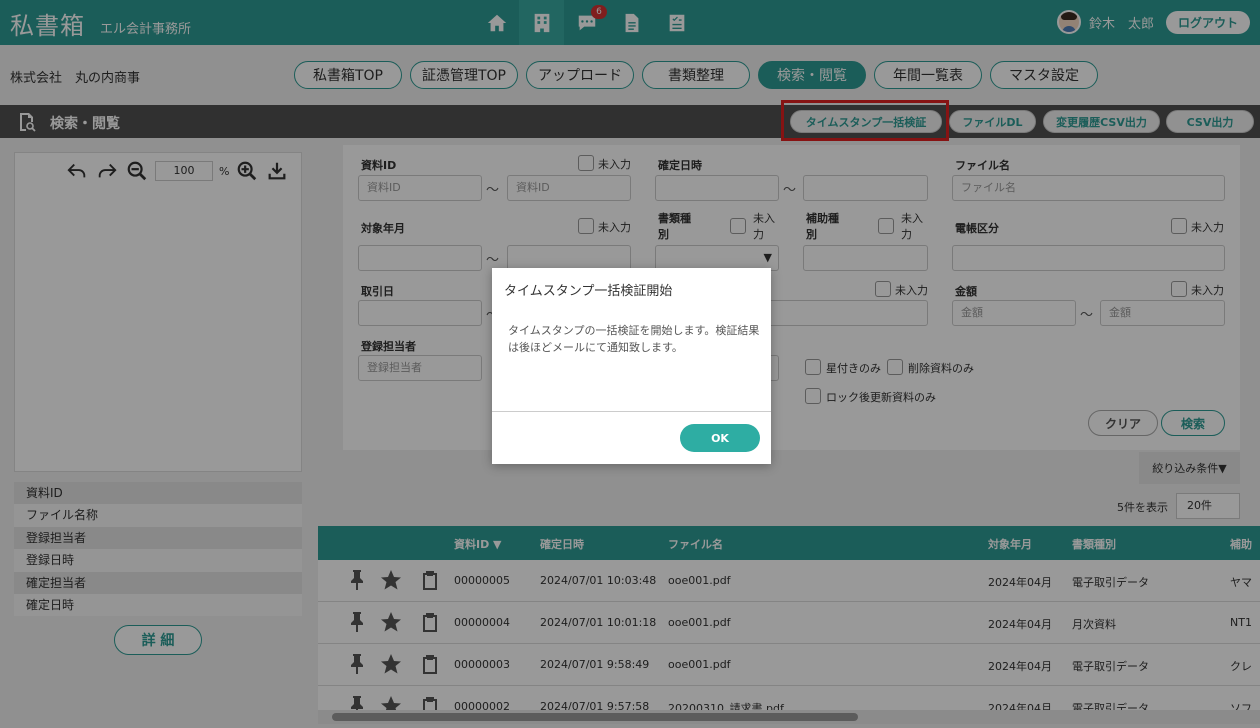  I want to click on dialog-title: タイムスタンプ一括検証開始, so click(588, 291).